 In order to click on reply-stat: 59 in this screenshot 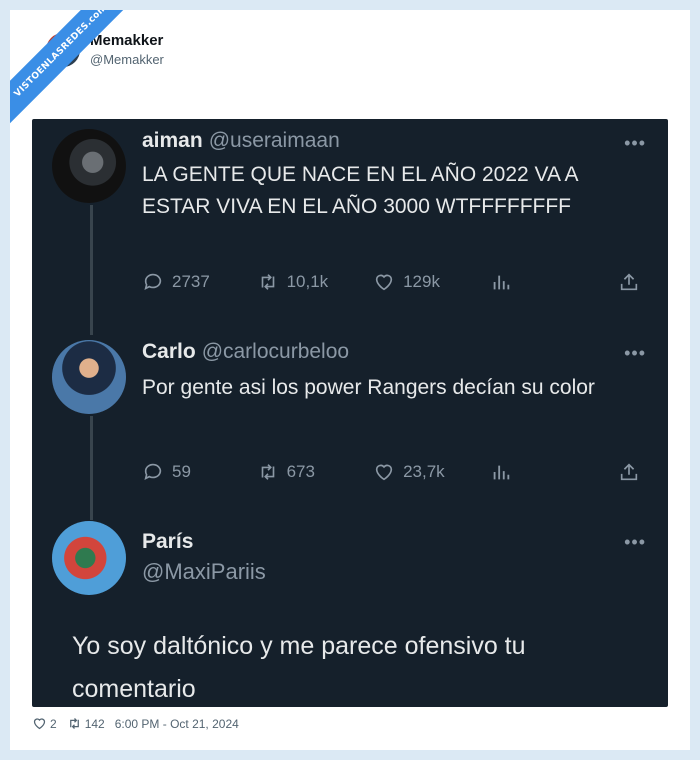, I will do `click(199, 472)`.